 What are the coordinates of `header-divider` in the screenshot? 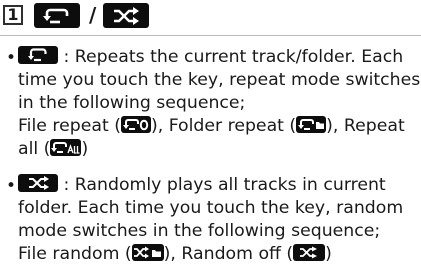 It's located at (210, 35).